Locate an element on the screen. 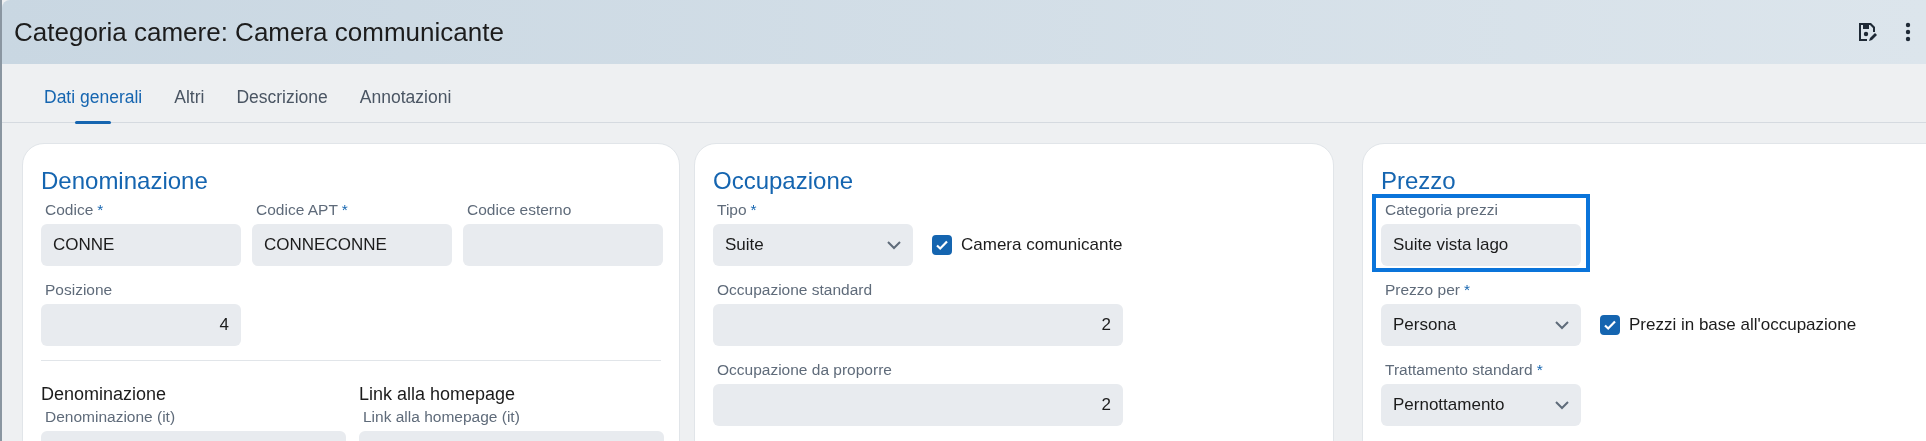 This screenshot has height=441, width=1926. section-heading: Occupazione is located at coordinates (784, 181).